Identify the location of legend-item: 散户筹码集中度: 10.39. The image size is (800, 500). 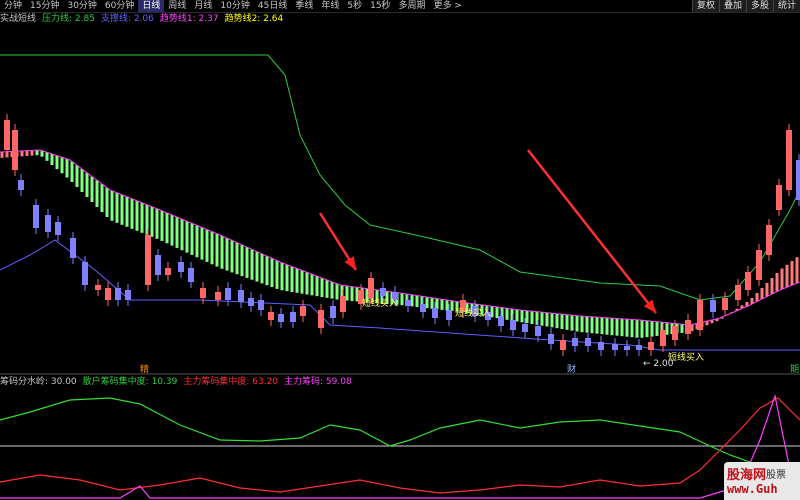
(130, 382).